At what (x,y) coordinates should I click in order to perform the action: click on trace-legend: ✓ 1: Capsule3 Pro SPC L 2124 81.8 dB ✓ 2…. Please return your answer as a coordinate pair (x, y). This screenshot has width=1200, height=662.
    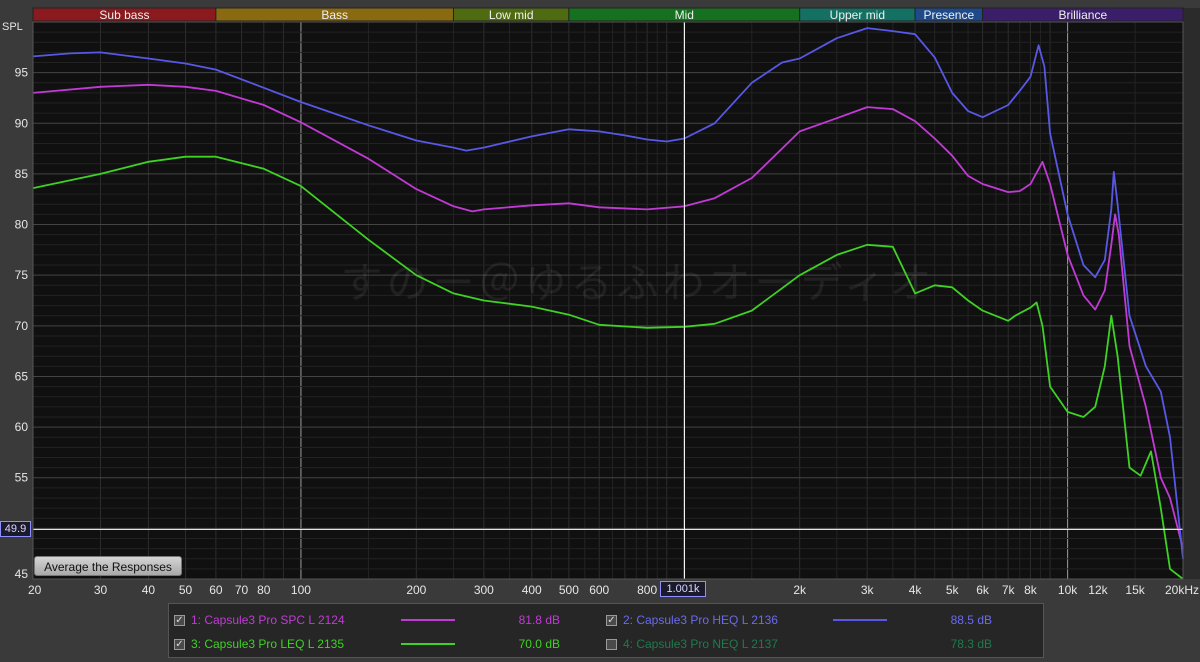
    Looking at the image, I should click on (606, 630).